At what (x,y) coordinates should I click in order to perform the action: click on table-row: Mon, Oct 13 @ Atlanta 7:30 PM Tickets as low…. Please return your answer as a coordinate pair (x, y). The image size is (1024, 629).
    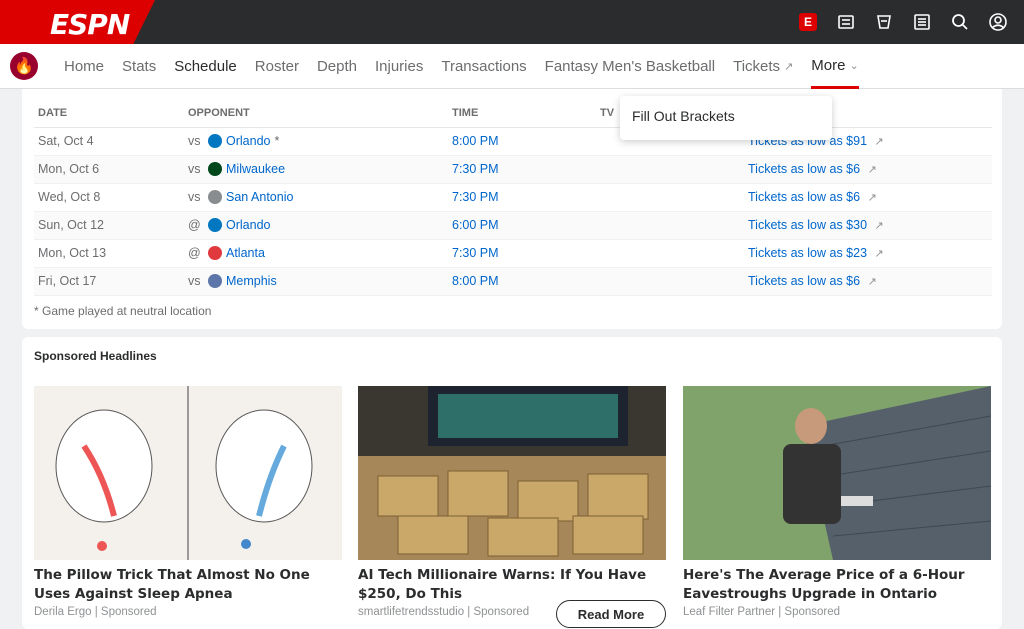
    Looking at the image, I should click on (513, 253).